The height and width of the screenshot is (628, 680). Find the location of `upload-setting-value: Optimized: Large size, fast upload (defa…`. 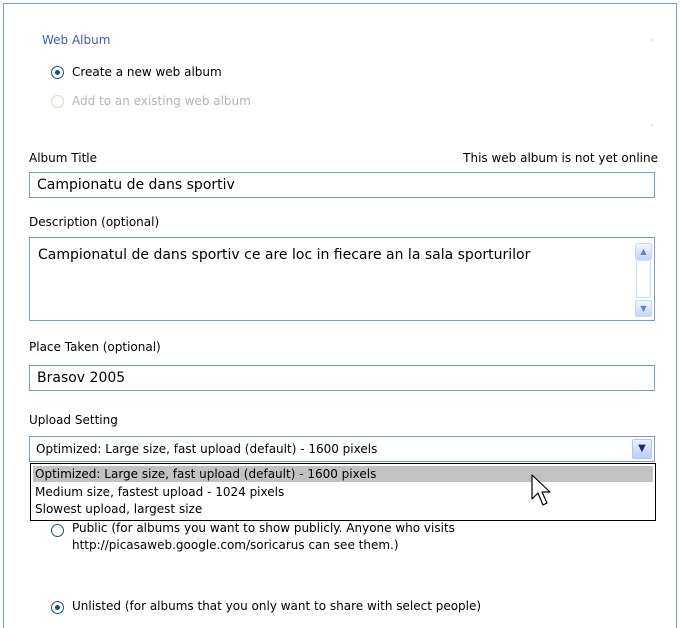

upload-setting-value: Optimized: Large size, fast upload (defa… is located at coordinates (206, 449).